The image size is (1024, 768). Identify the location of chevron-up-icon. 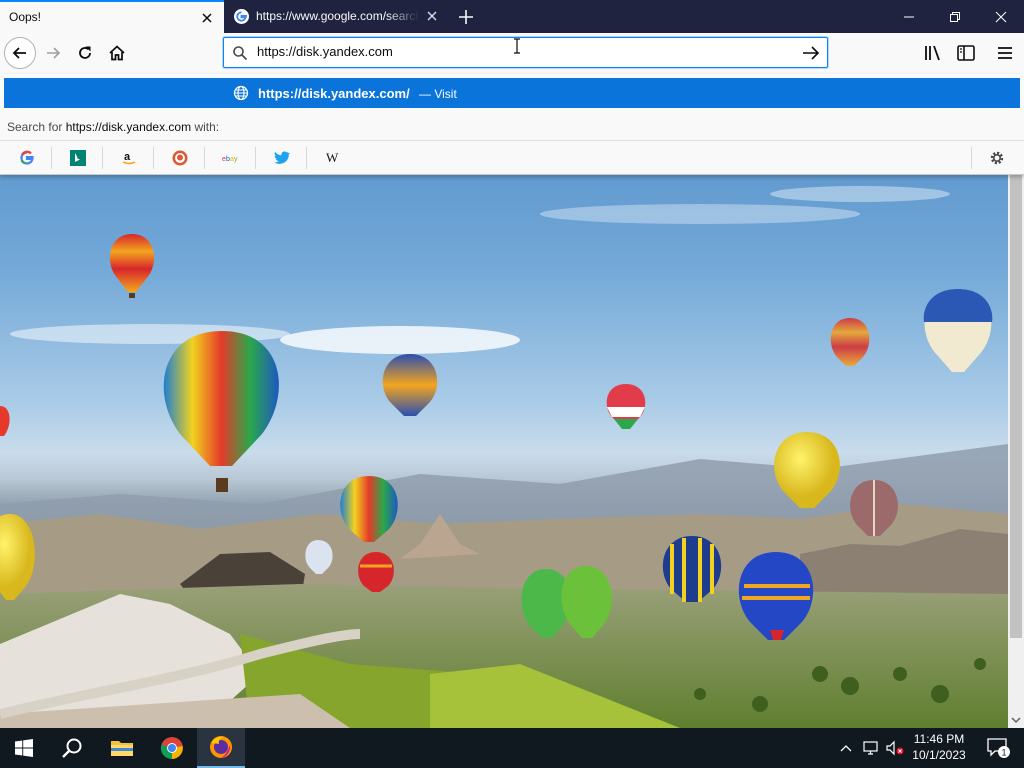
(846, 748).